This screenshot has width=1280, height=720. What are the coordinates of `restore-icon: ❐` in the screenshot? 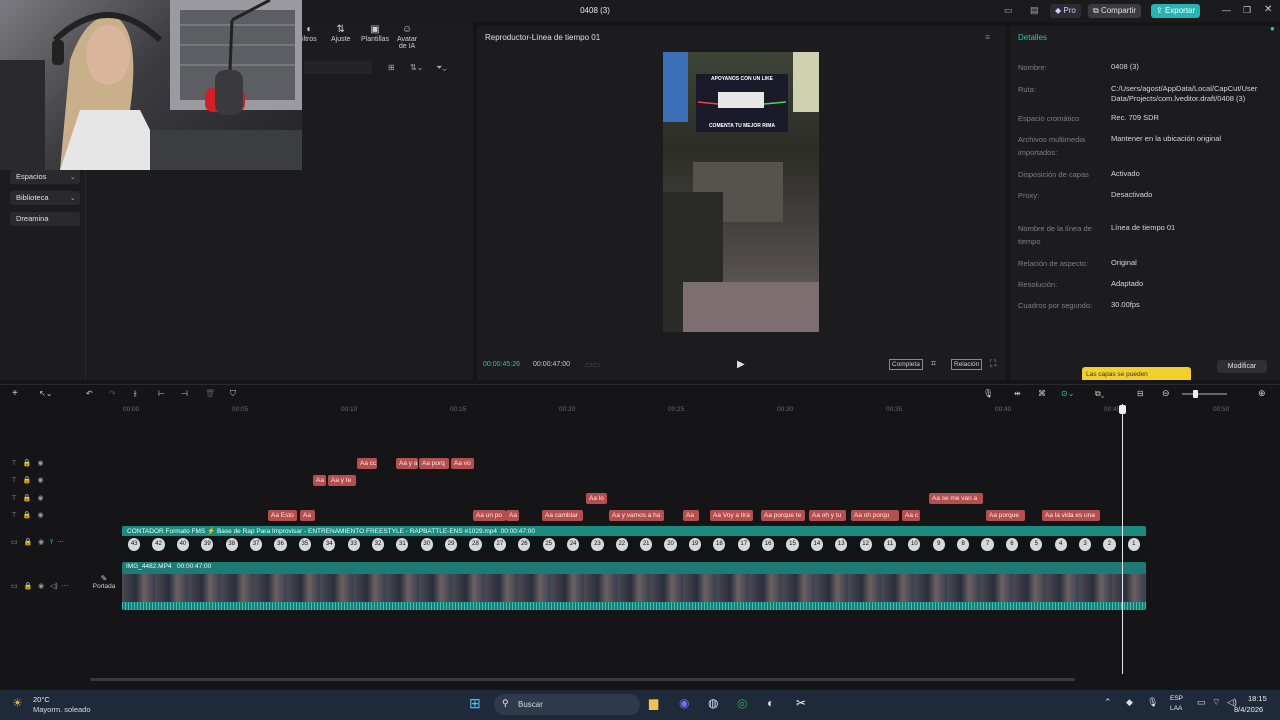 It's located at (1247, 10).